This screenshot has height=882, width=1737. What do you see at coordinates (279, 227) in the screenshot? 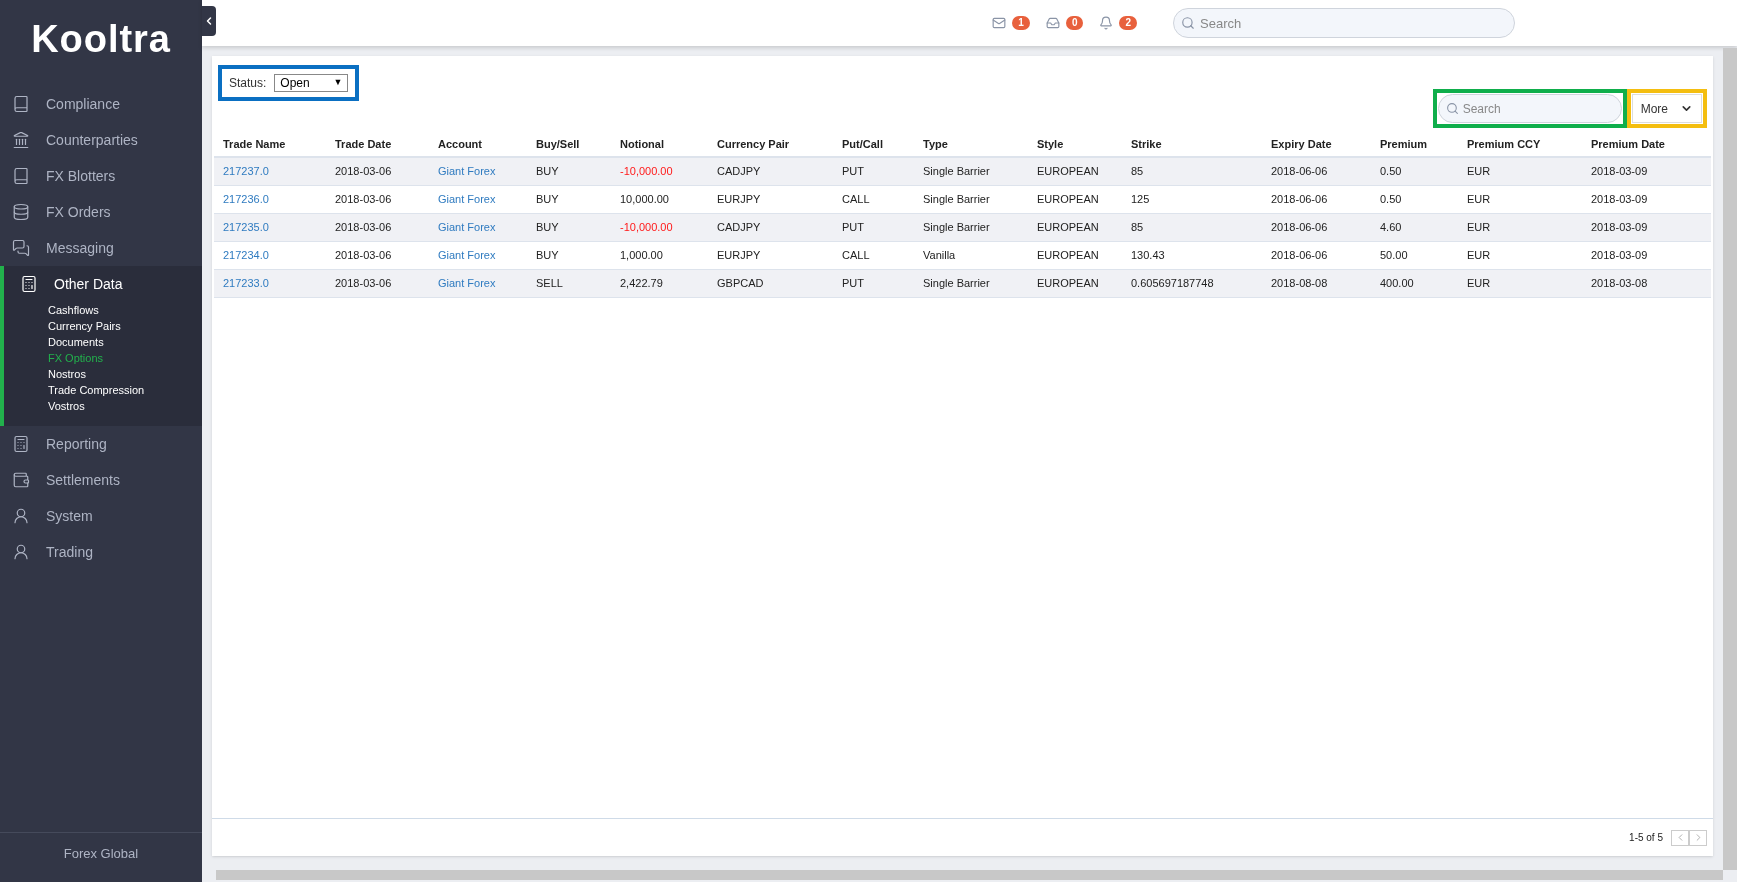
I see `table-link: 217235.0` at bounding box center [279, 227].